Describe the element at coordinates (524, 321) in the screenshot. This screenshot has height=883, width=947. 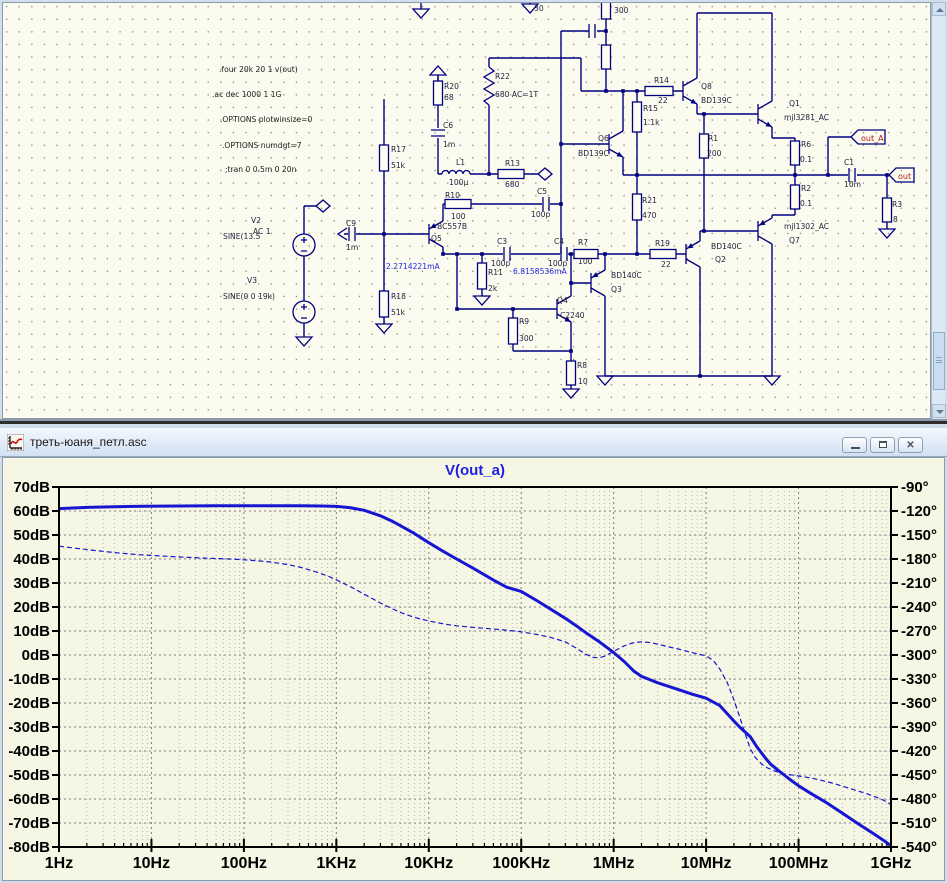
I see `component-label: R9` at that location.